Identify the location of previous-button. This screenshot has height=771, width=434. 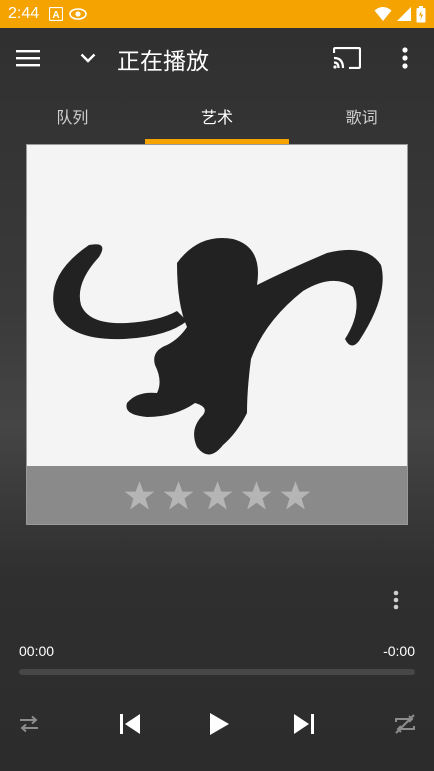
(130, 724).